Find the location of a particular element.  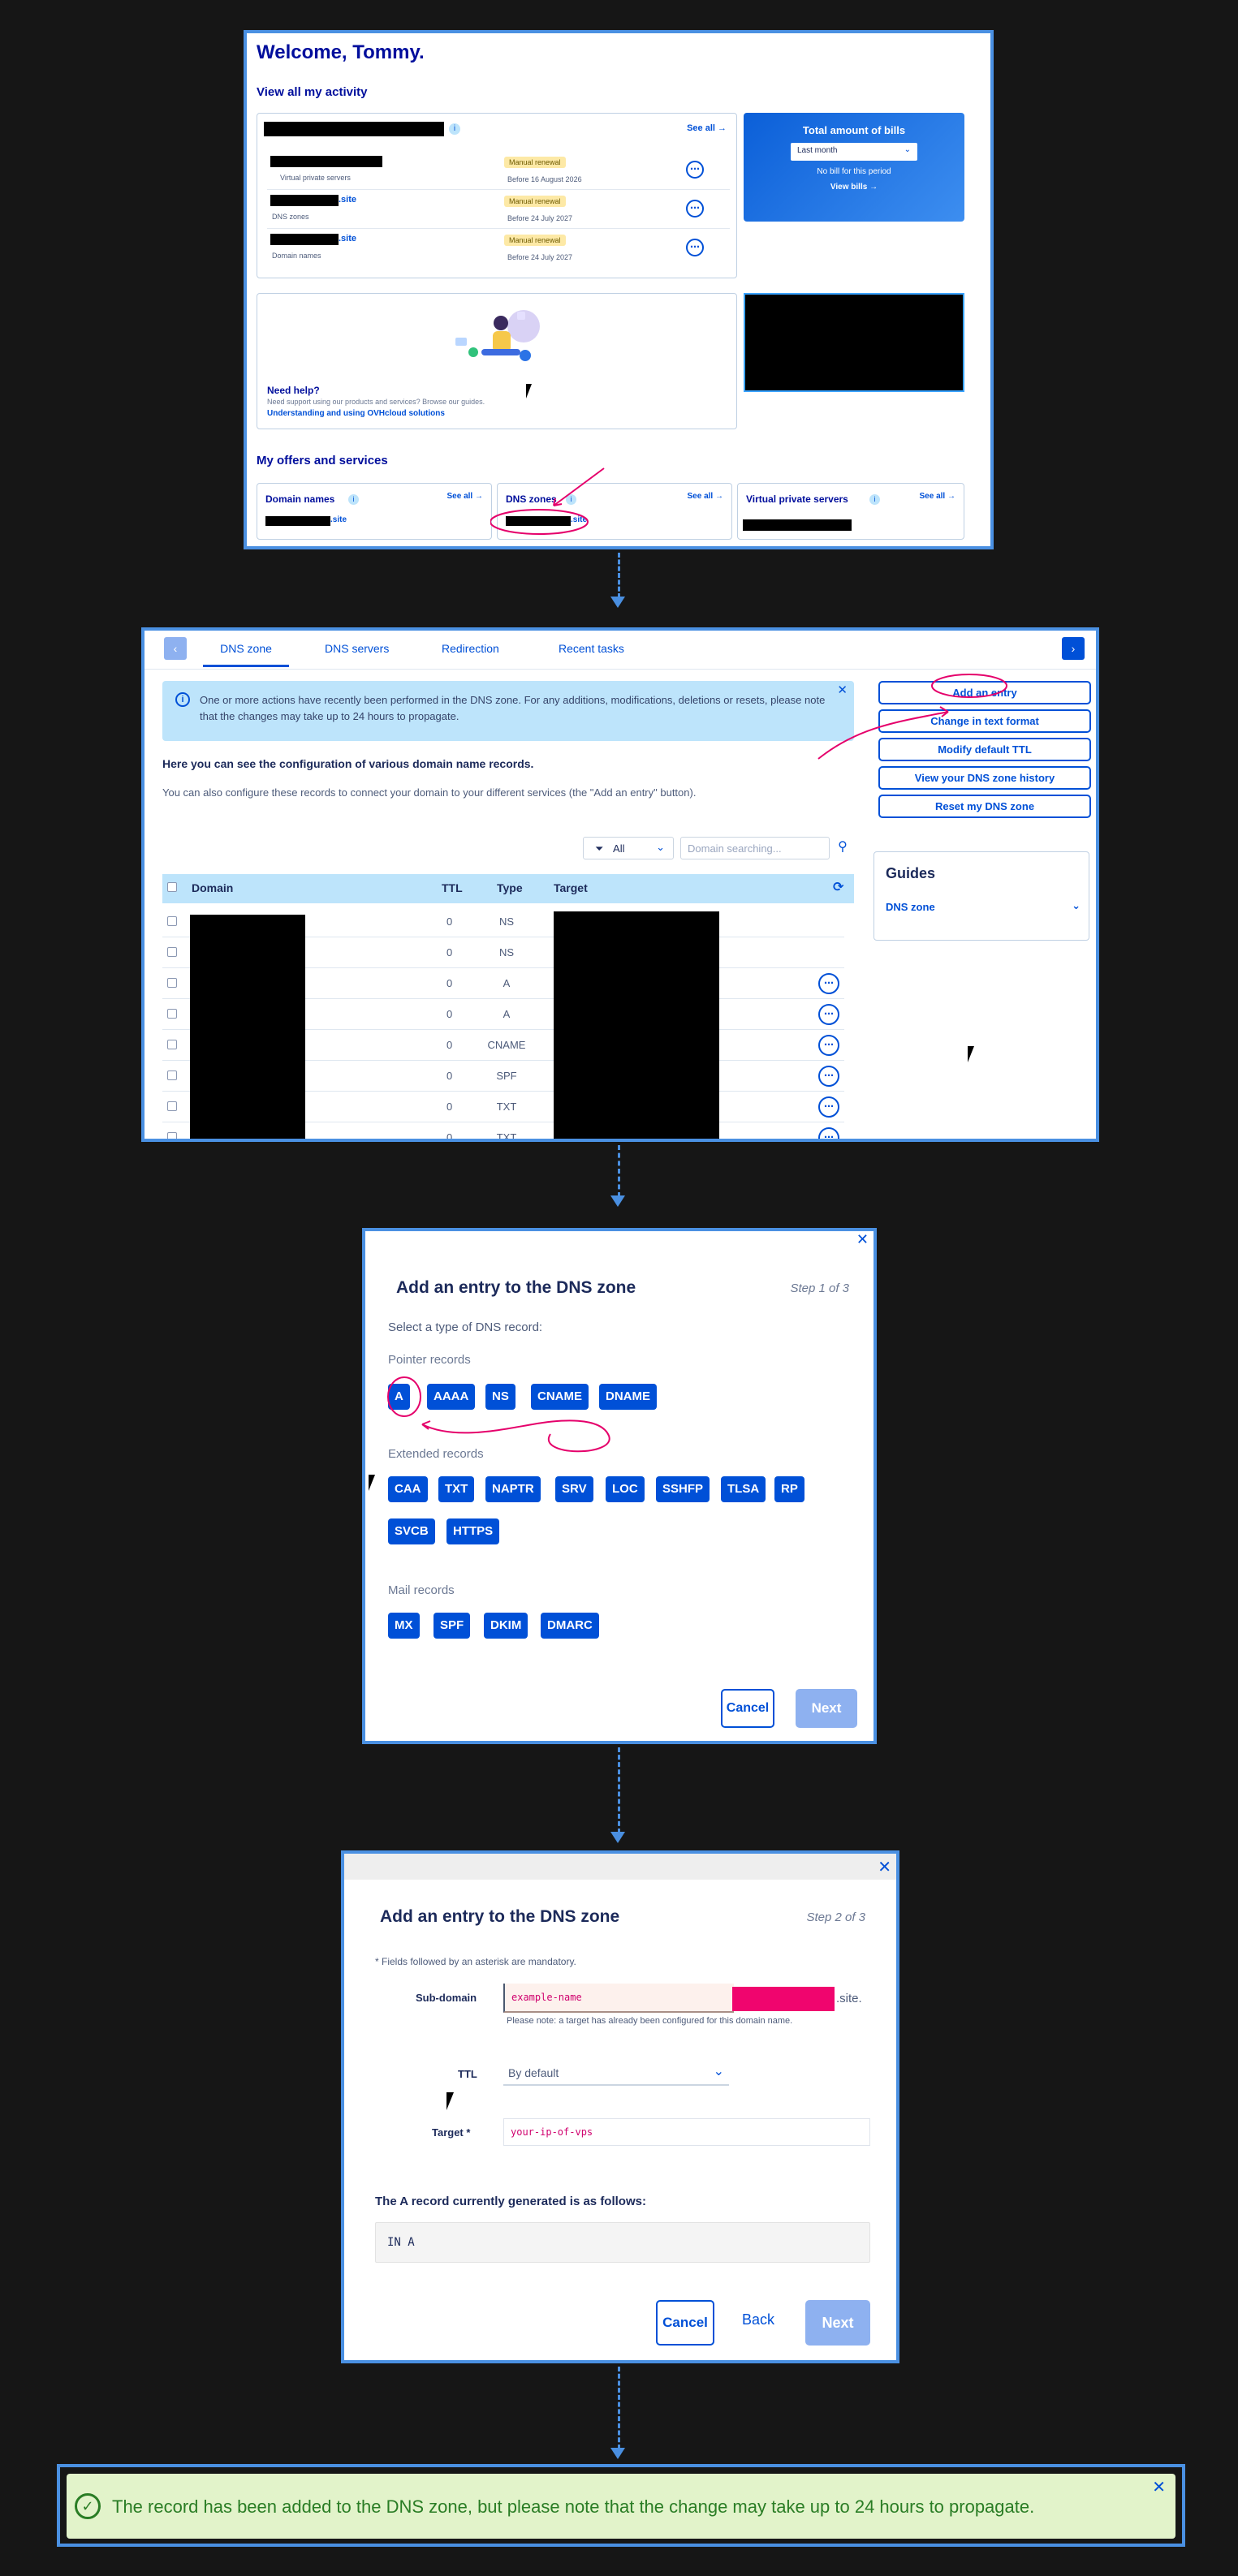

check-circle-icon: ✓ is located at coordinates (88, 2506).